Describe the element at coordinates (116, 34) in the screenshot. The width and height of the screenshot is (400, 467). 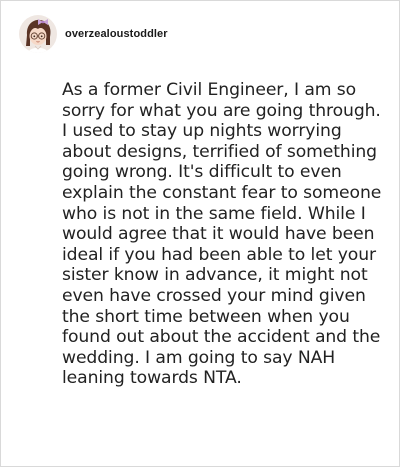
I see `username-link: overzealoustoddler` at that location.